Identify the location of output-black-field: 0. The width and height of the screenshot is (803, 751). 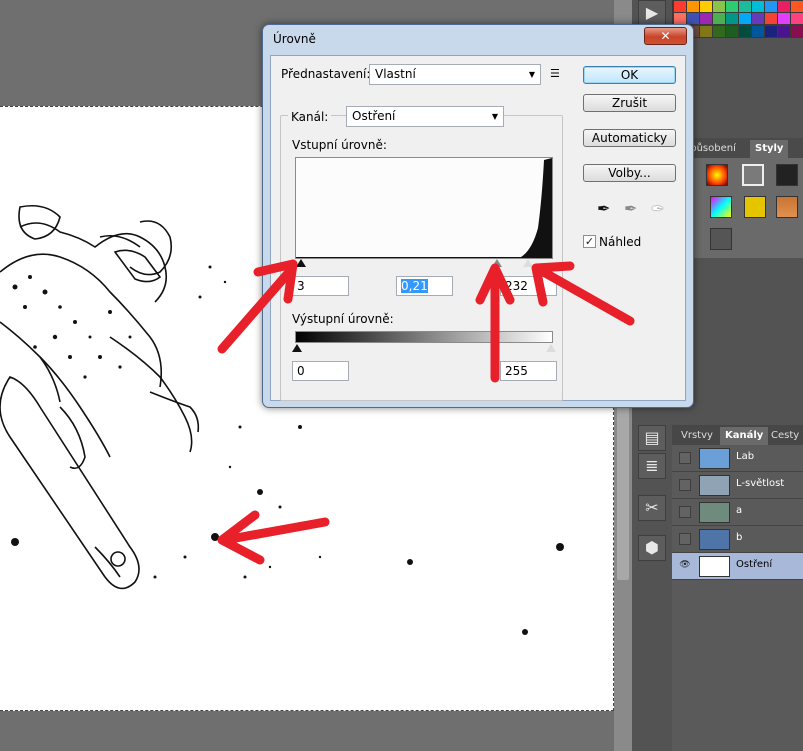
(320, 371).